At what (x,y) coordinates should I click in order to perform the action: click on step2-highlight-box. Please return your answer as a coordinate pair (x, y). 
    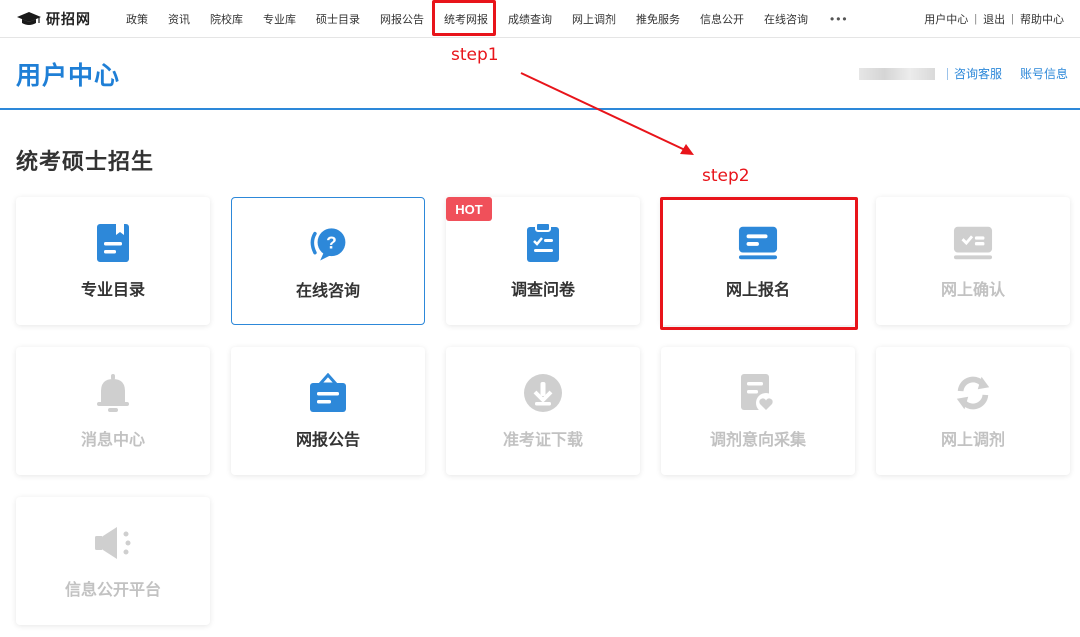
    Looking at the image, I should click on (759, 263).